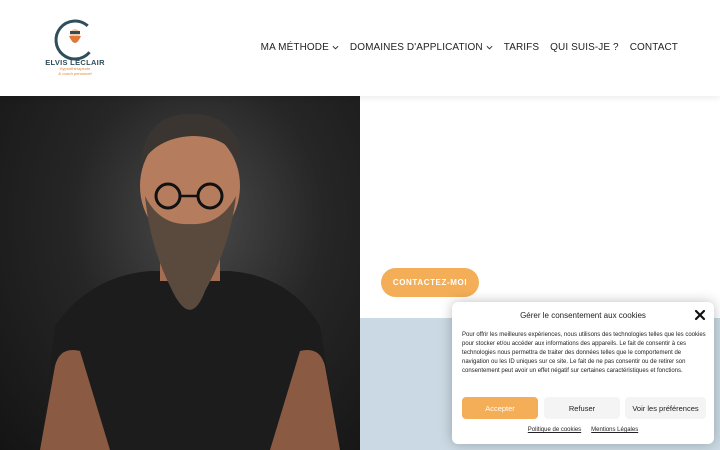 This screenshot has height=450, width=720. I want to click on close-icon, so click(700, 315).